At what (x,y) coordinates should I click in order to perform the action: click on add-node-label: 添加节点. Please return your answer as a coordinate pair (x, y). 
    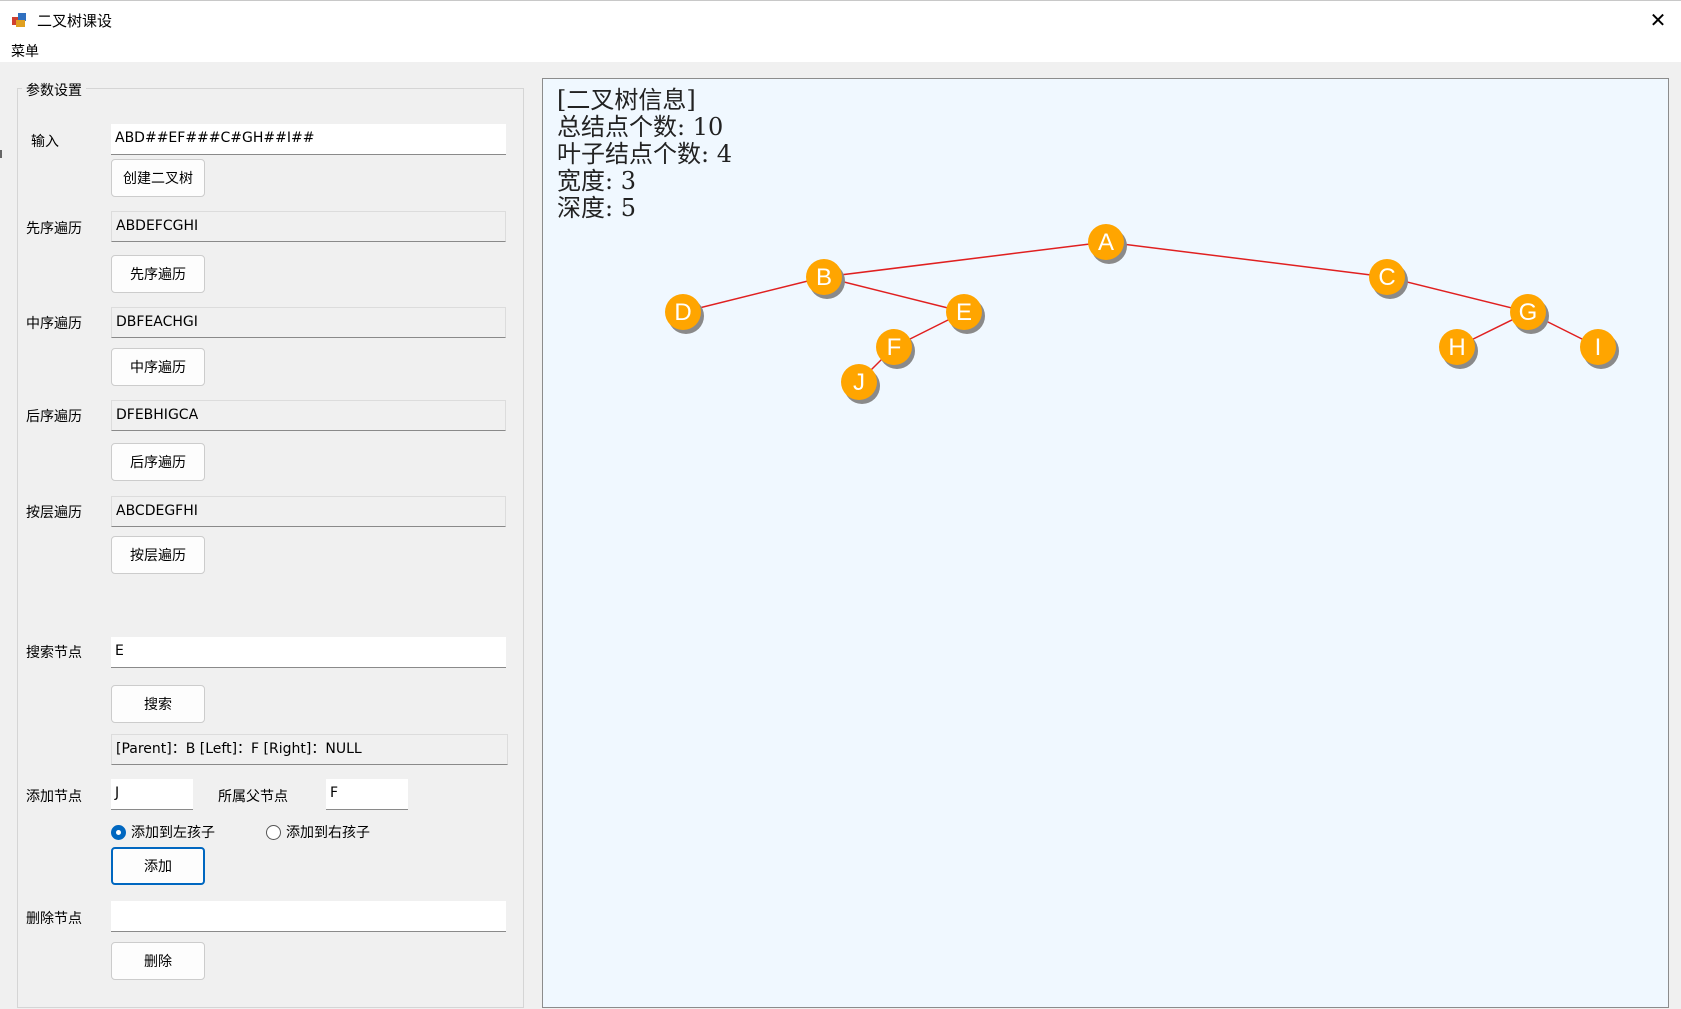
    Looking at the image, I should click on (54, 797).